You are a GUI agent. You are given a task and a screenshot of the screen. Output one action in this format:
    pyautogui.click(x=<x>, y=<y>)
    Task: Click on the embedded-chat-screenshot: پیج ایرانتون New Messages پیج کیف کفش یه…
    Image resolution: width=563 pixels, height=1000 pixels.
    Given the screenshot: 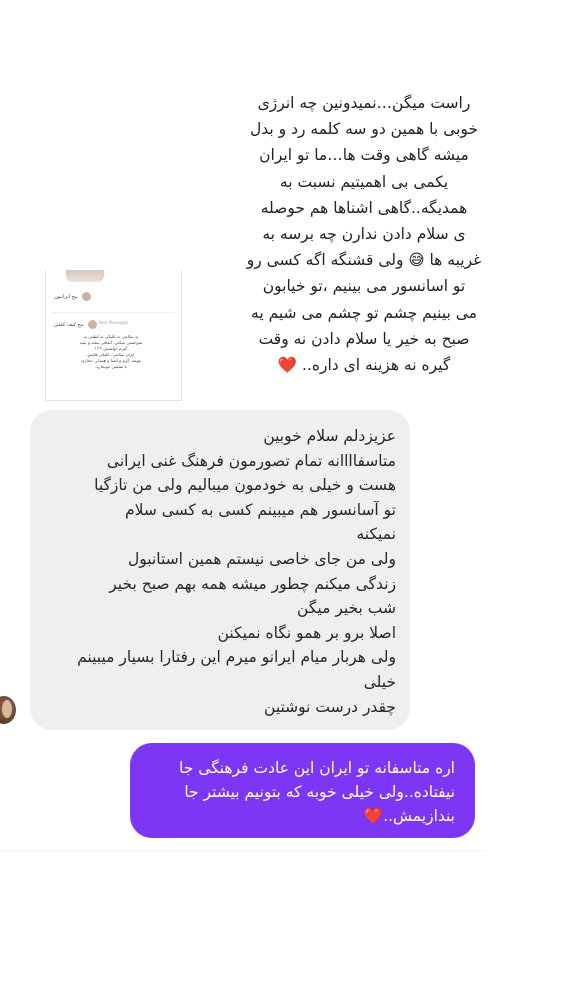 What is the action you would take?
    pyautogui.click(x=113, y=335)
    